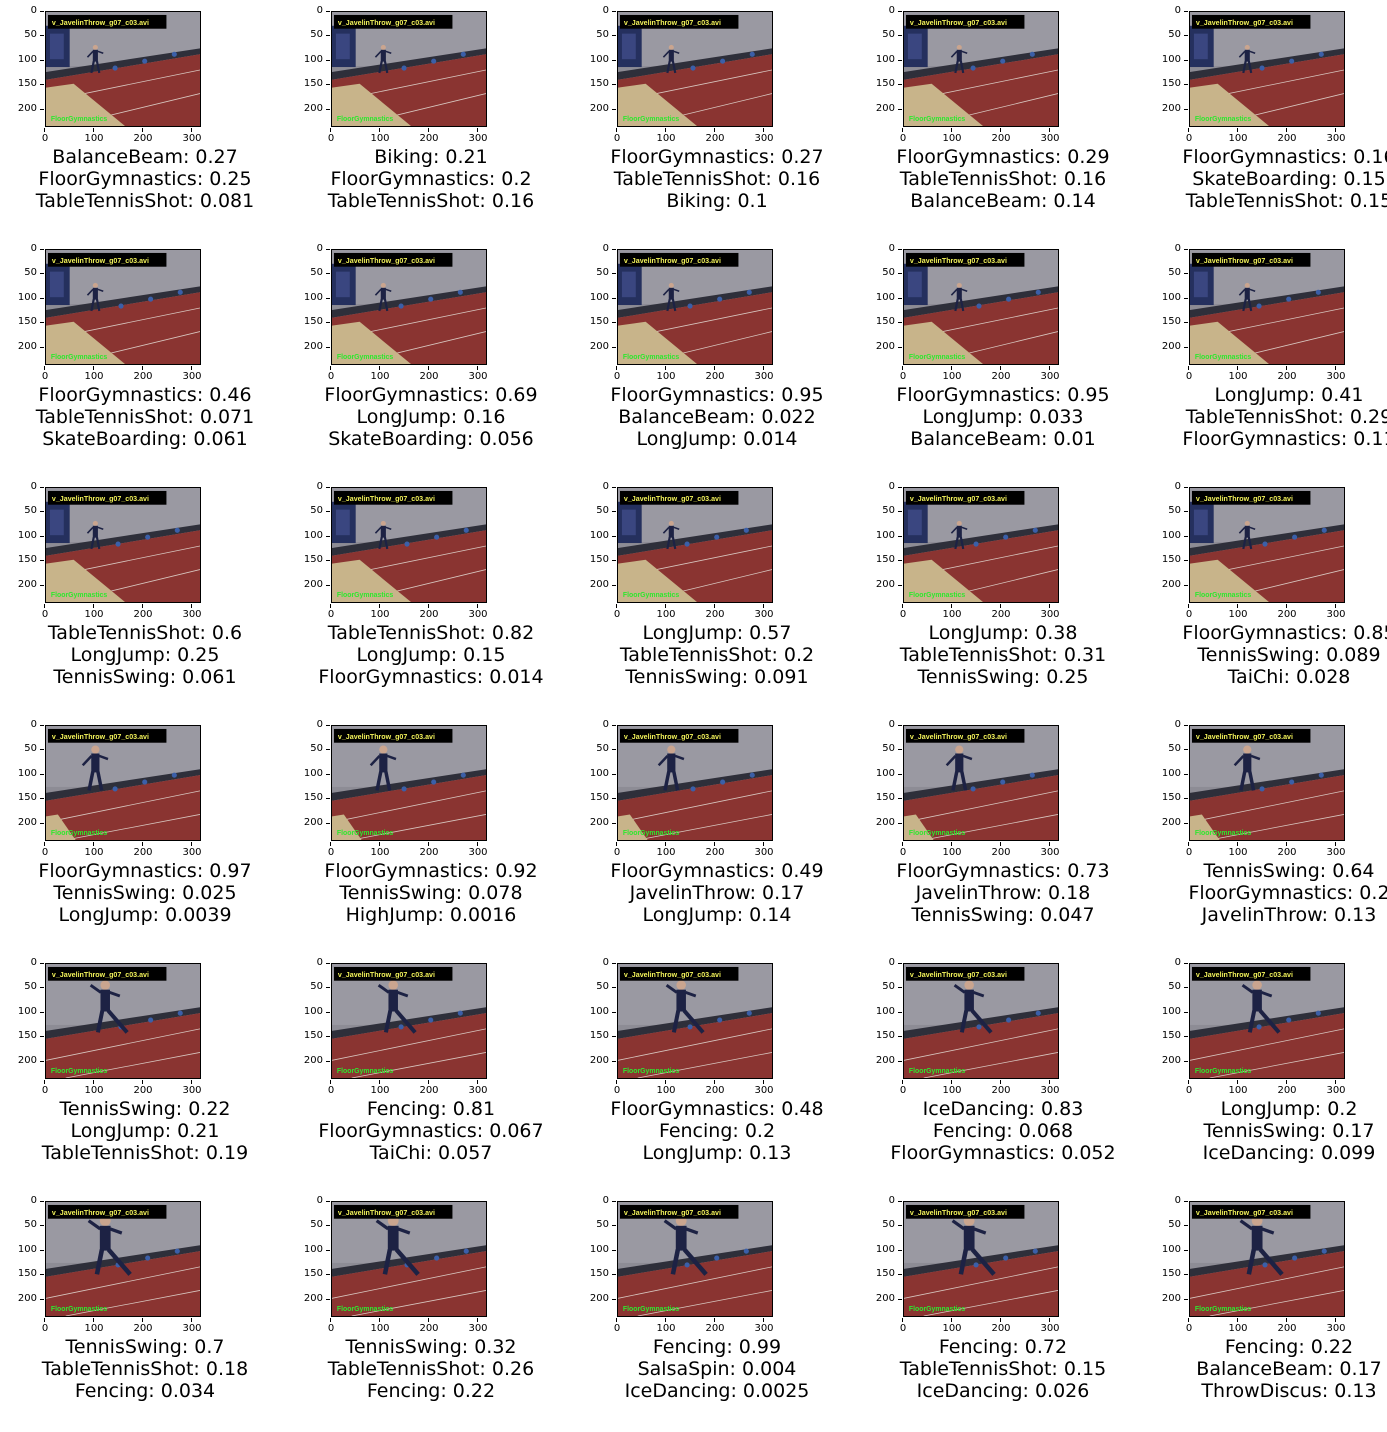 Image resolution: width=1387 pixels, height=1432 pixels. What do you see at coordinates (1003, 201) in the screenshot?
I see `prediction-line: BalanceBeam: 0.14` at bounding box center [1003, 201].